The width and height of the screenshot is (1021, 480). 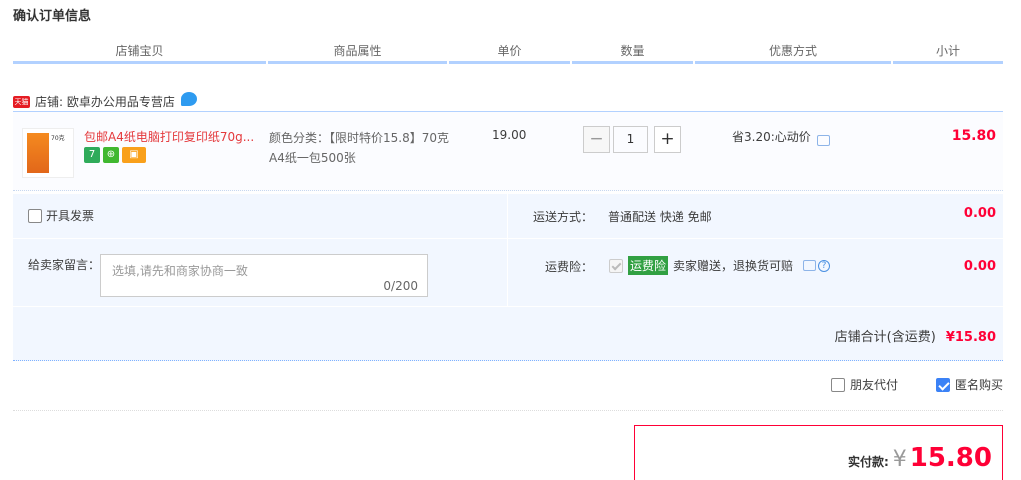 I want to click on shipping-method: 普通配送 快递 免邮, so click(x=660, y=217).